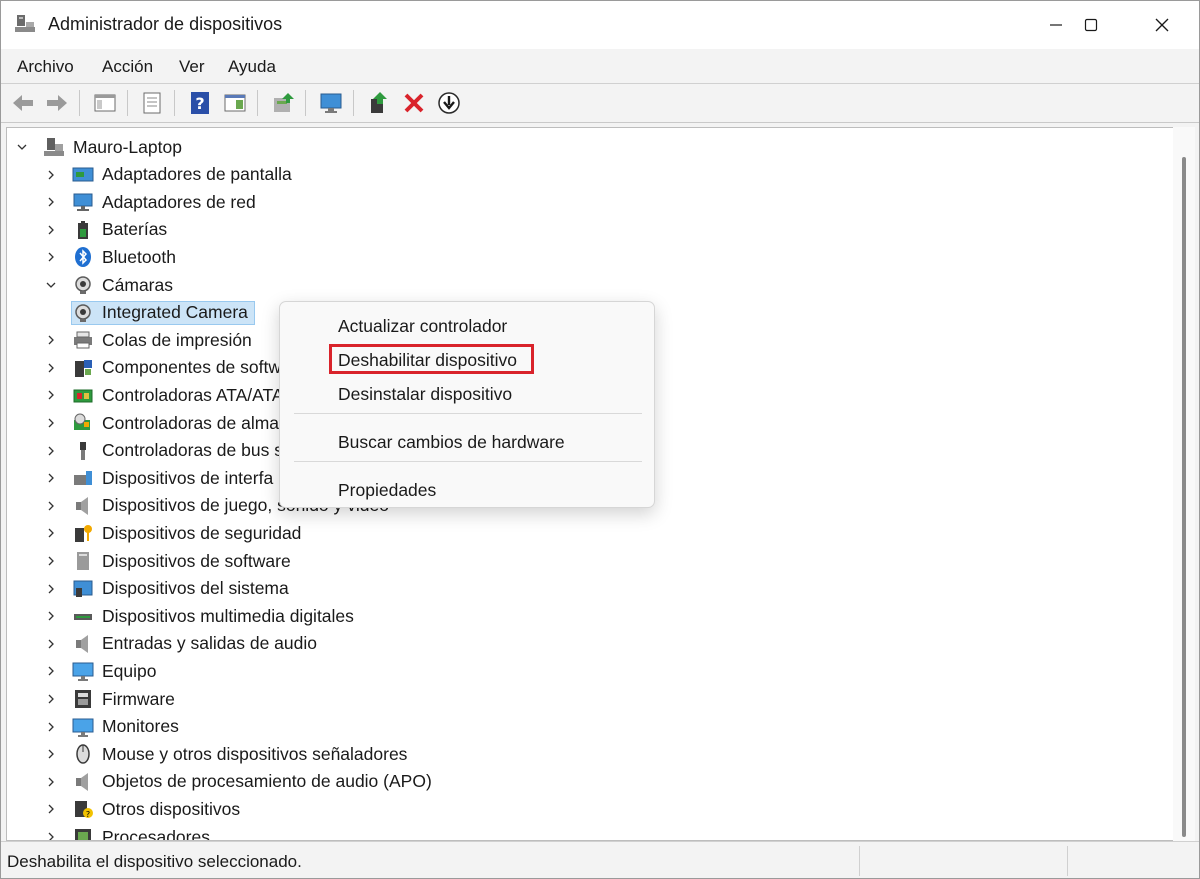 The width and height of the screenshot is (1200, 879). I want to click on scroll-thumb, so click(1184, 497).